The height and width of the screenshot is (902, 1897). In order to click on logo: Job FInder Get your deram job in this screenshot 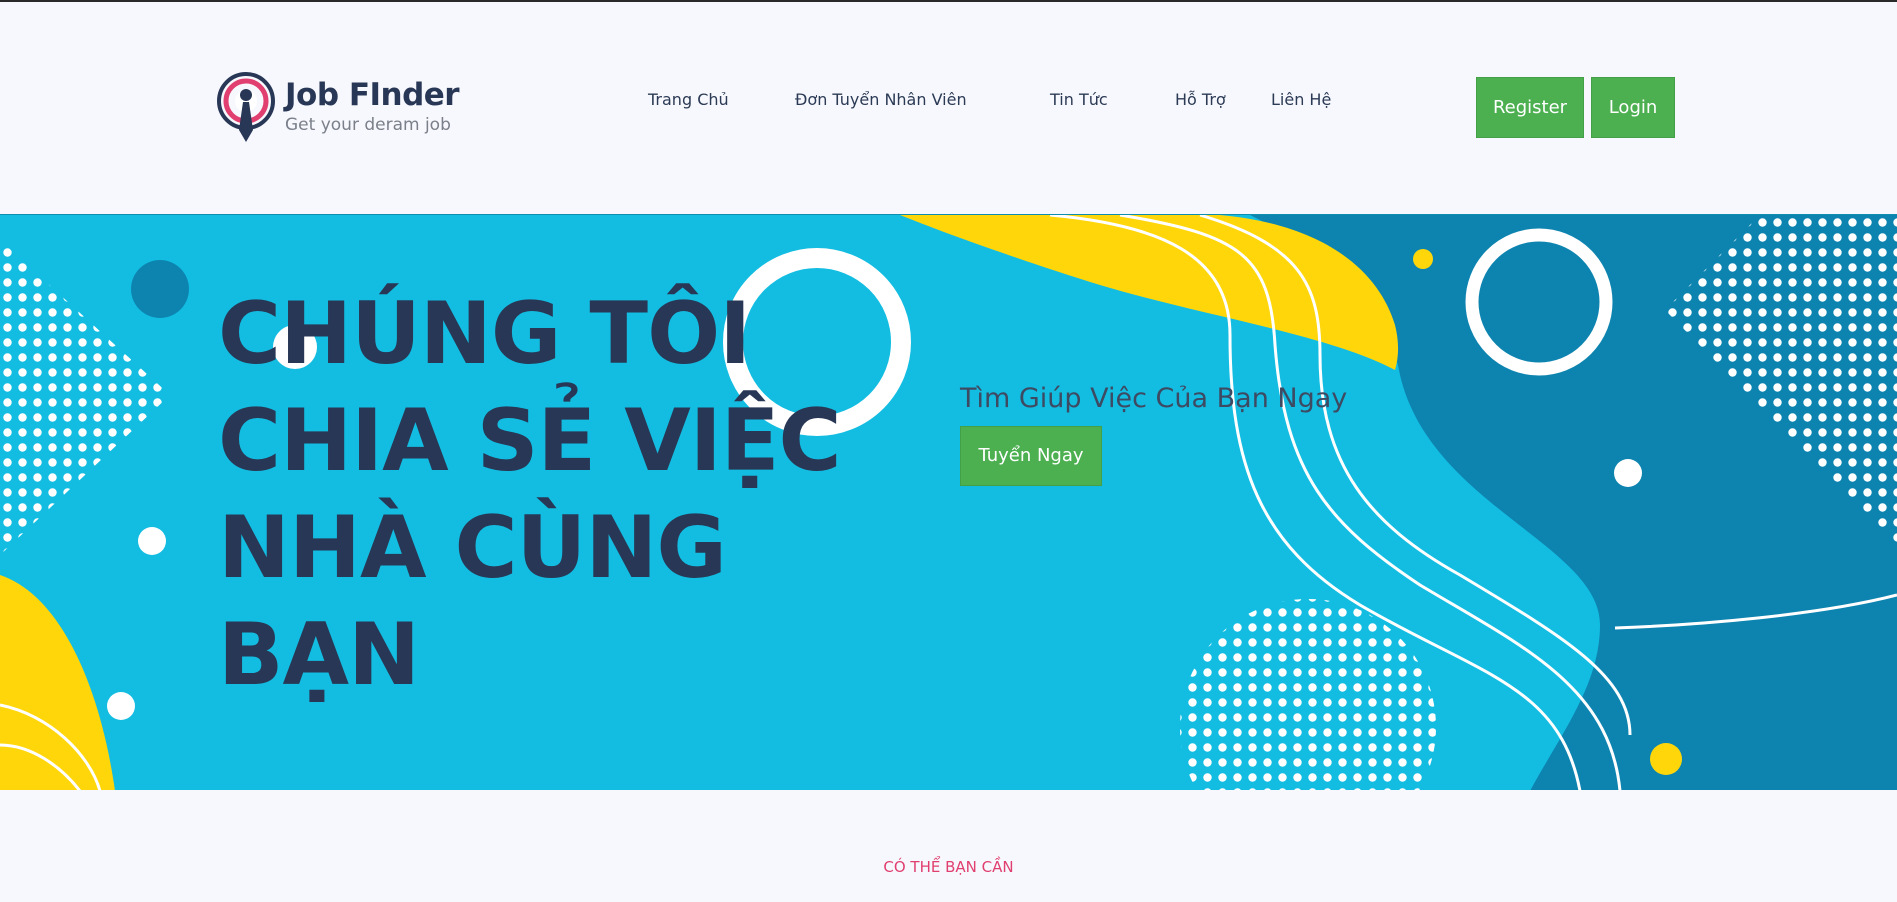, I will do `click(338, 110)`.